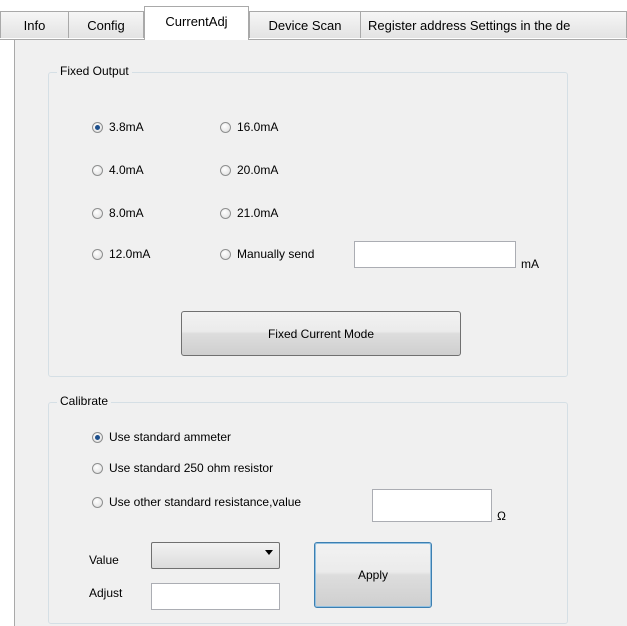 This screenshot has width=627, height=626. I want to click on adjust-input, so click(215, 596).